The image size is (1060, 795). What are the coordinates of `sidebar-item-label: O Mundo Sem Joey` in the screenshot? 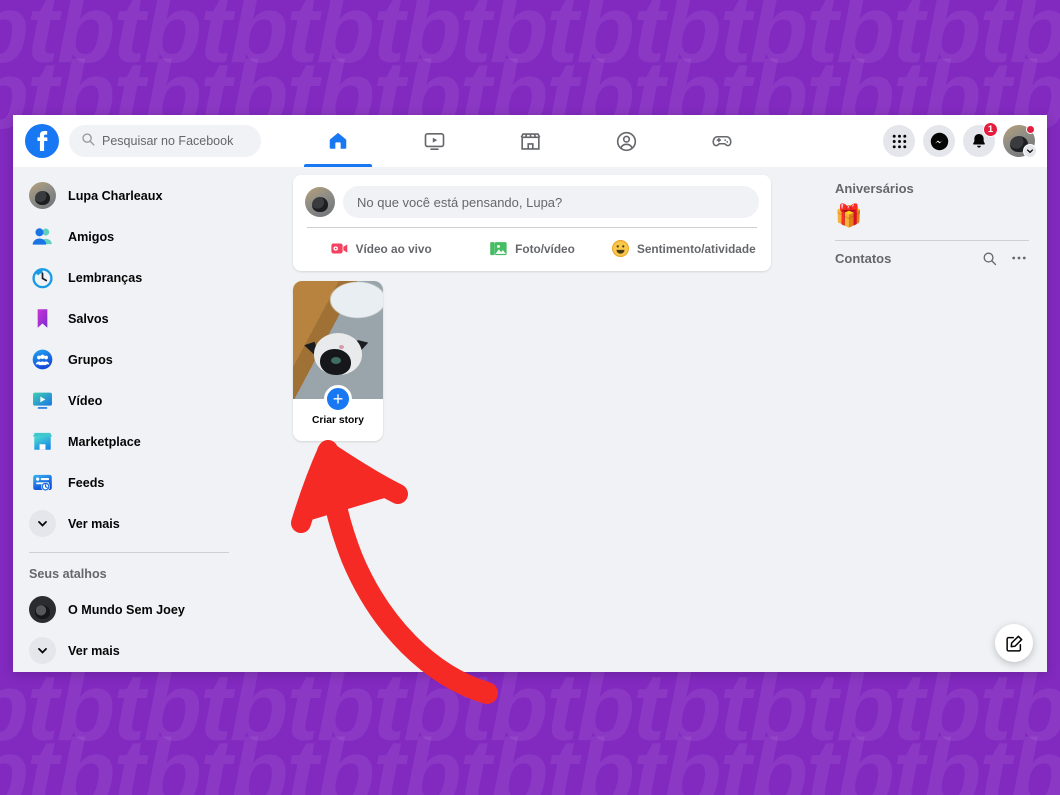 It's located at (126, 609).